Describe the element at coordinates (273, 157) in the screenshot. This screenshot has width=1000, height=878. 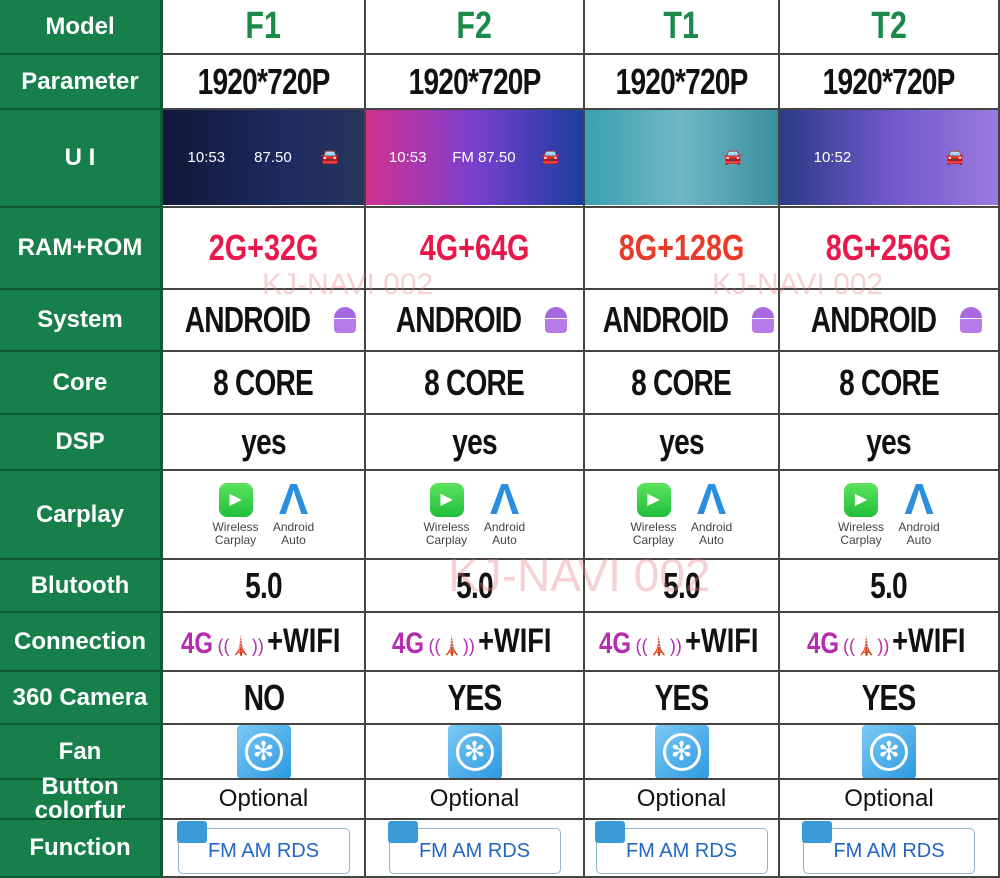
I see `ui-radio-freq: 87.50` at that location.